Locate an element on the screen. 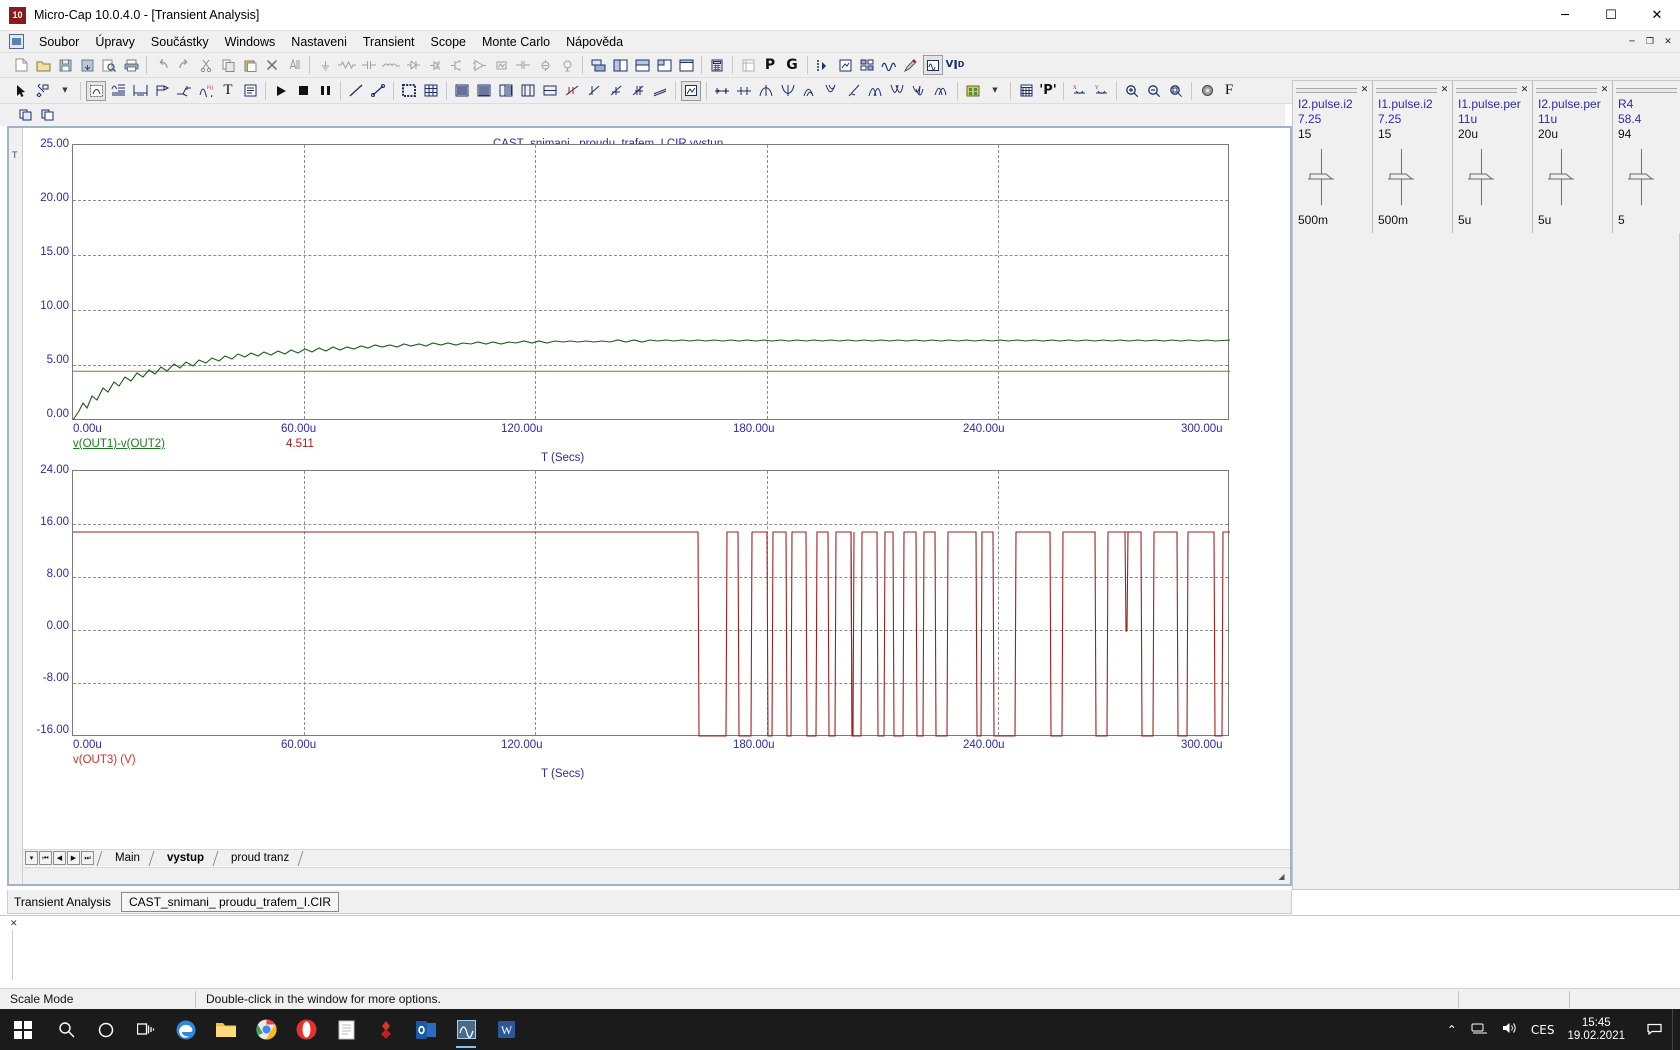  redo-icon is located at coordinates (184, 65).